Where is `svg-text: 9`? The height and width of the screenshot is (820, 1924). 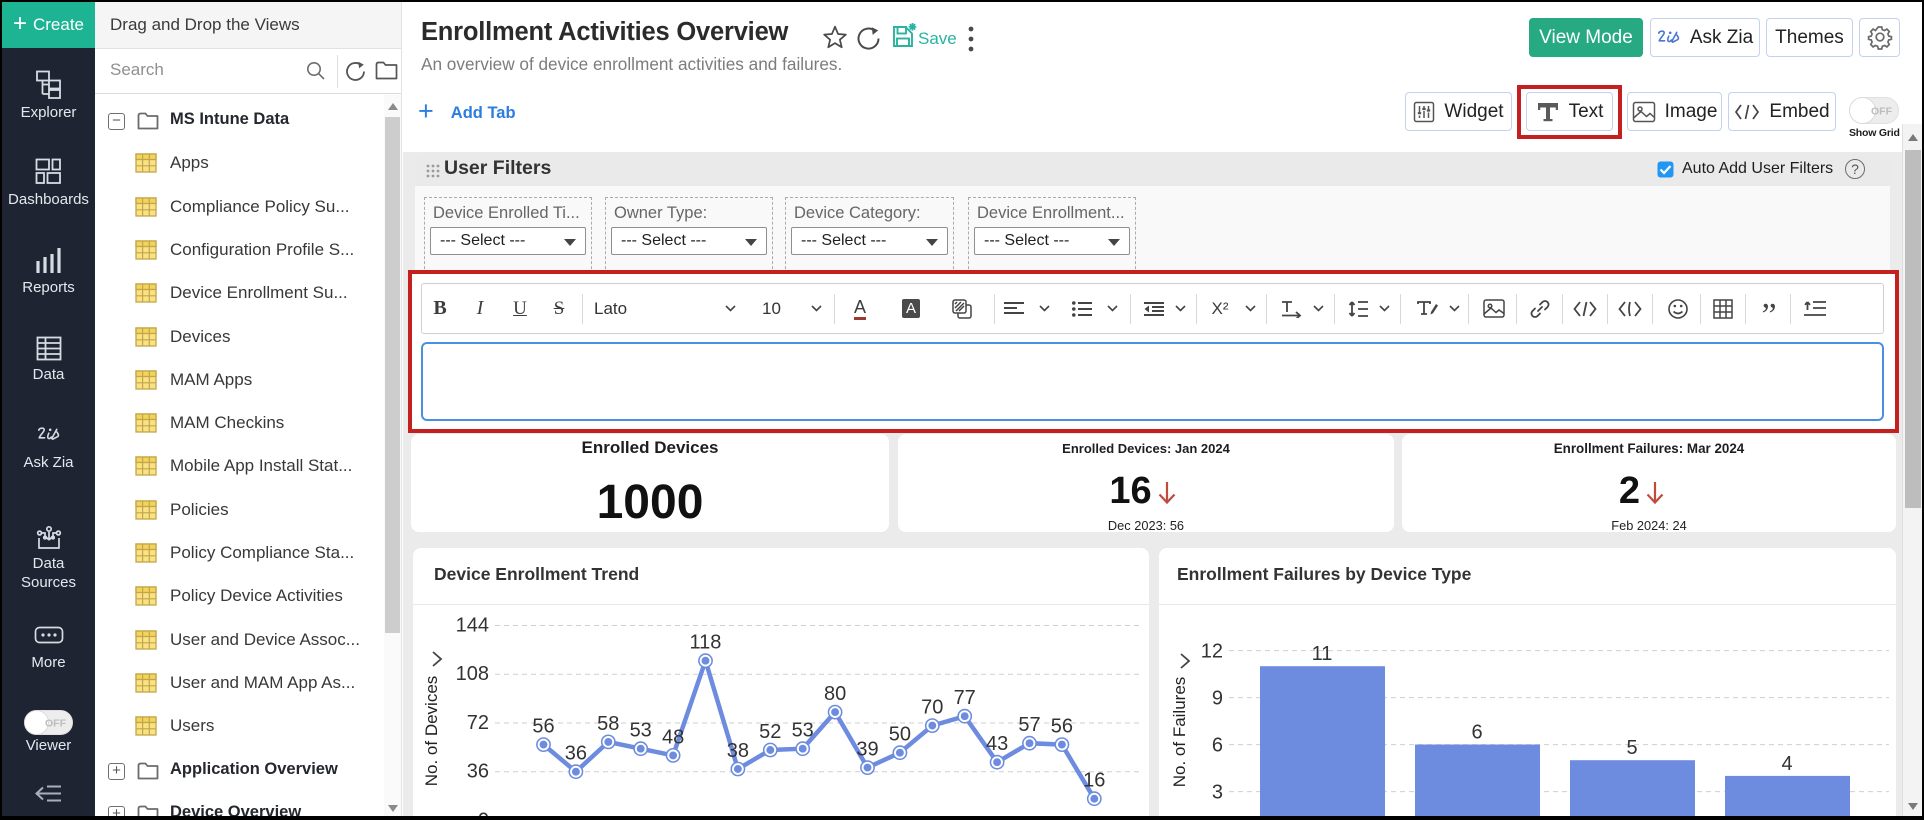 svg-text: 9 is located at coordinates (1217, 699).